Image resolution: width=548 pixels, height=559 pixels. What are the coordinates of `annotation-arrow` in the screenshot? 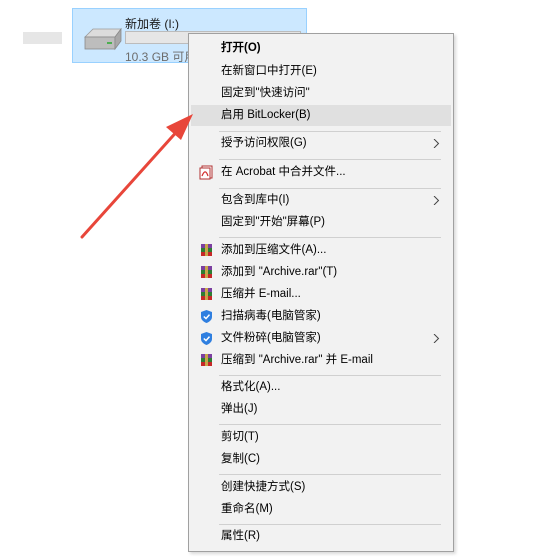 It's located at (136, 176).